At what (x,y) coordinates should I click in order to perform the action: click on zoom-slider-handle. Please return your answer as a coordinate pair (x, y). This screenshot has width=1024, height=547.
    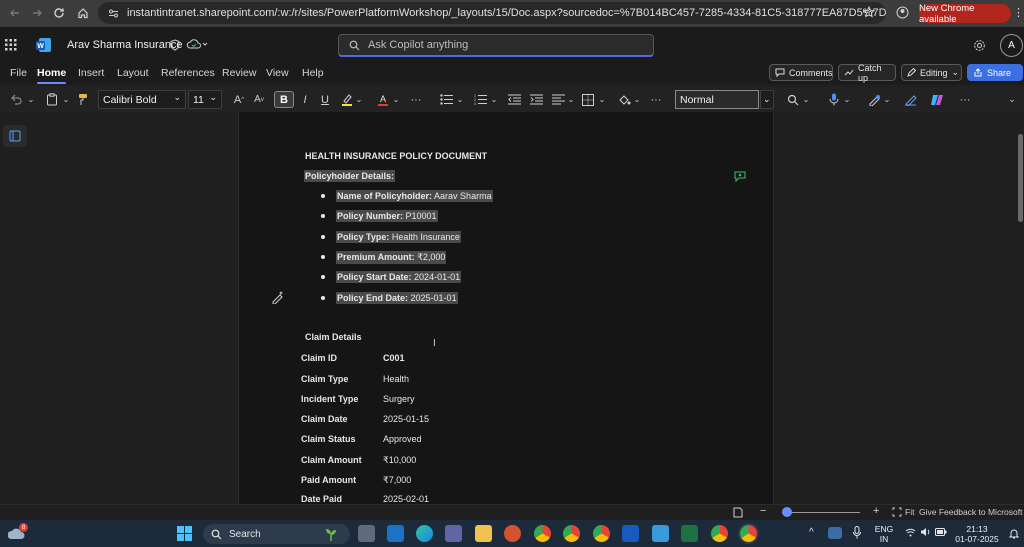
    Looking at the image, I should click on (787, 512).